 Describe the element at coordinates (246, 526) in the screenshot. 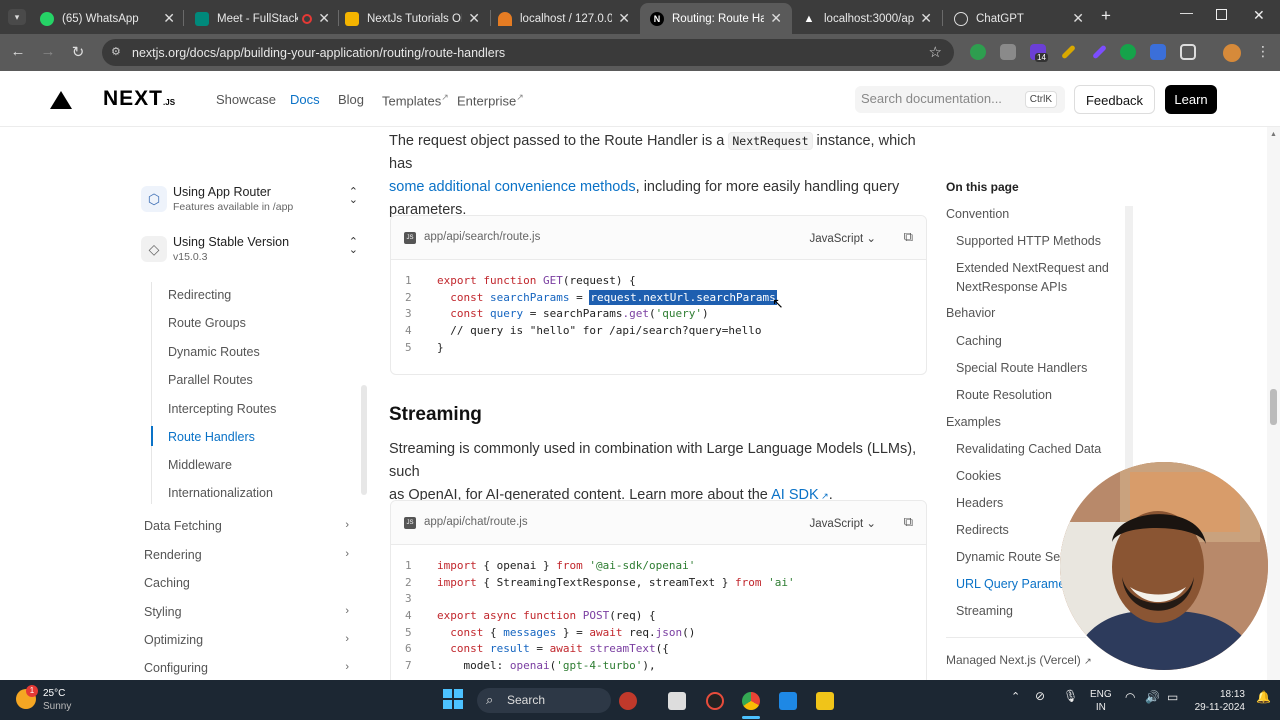

I see `sidebar-section-data-fetching: Data Fetching ›` at that location.